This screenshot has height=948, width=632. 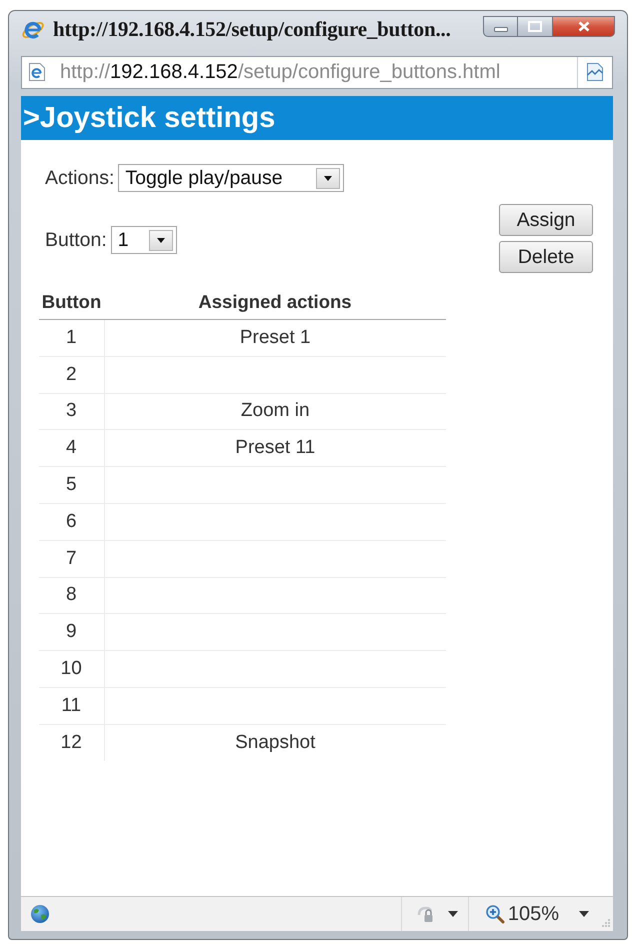 I want to click on table-cell: 1, so click(x=71, y=338).